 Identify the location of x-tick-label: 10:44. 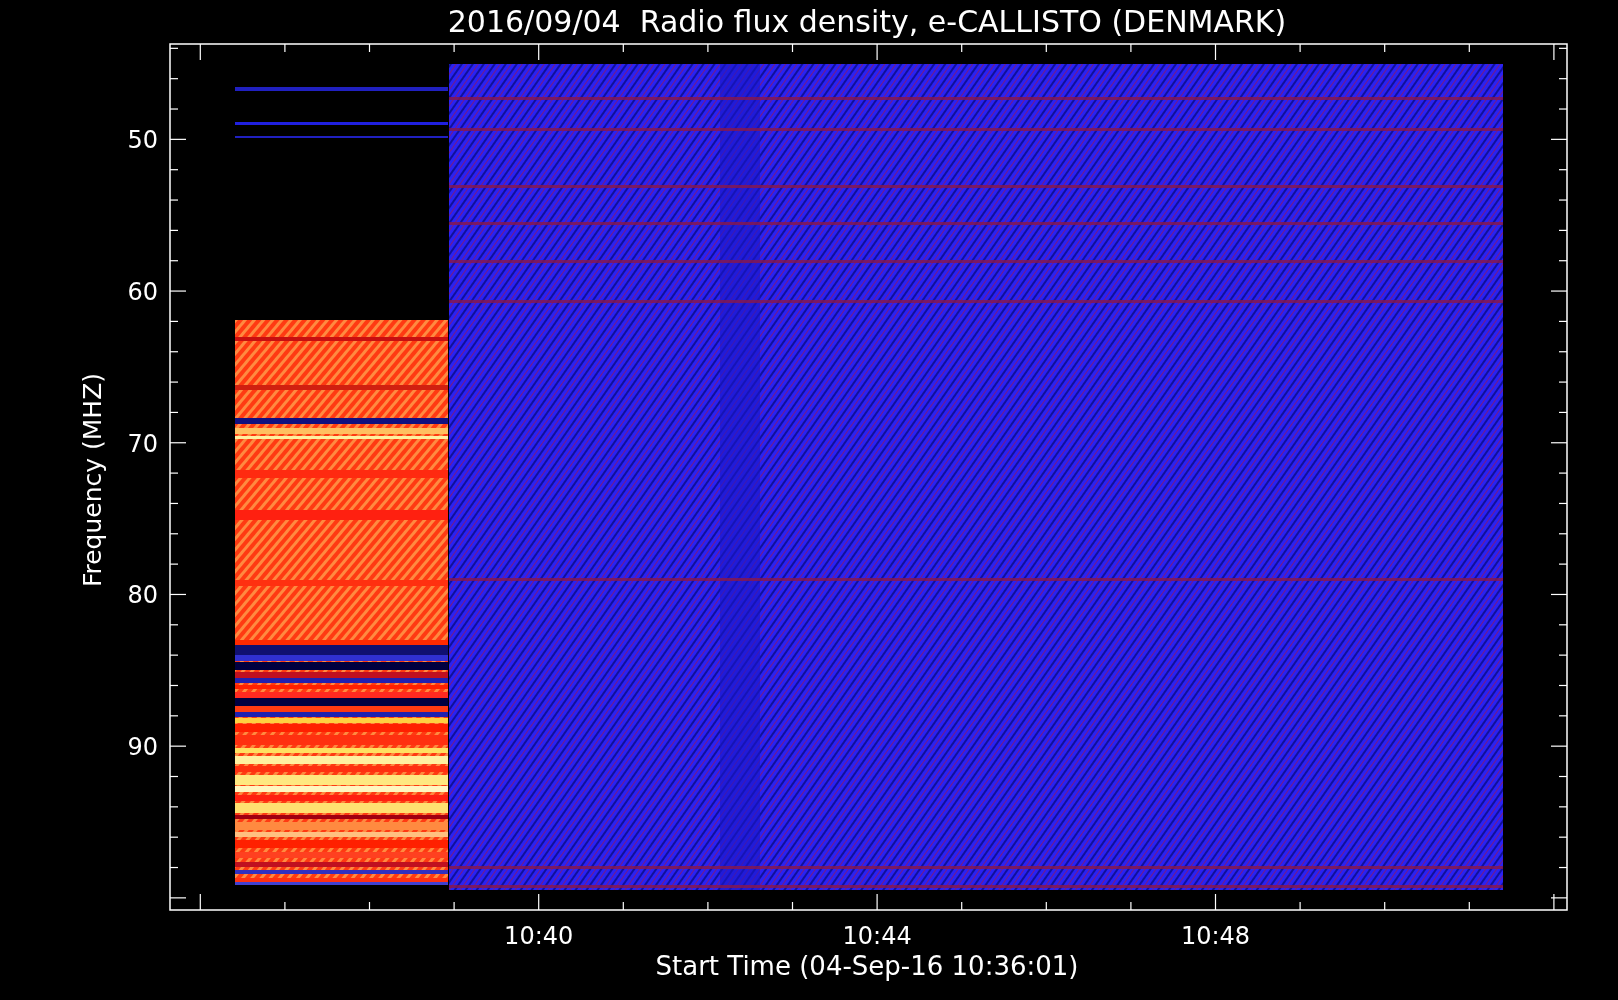
(877, 936).